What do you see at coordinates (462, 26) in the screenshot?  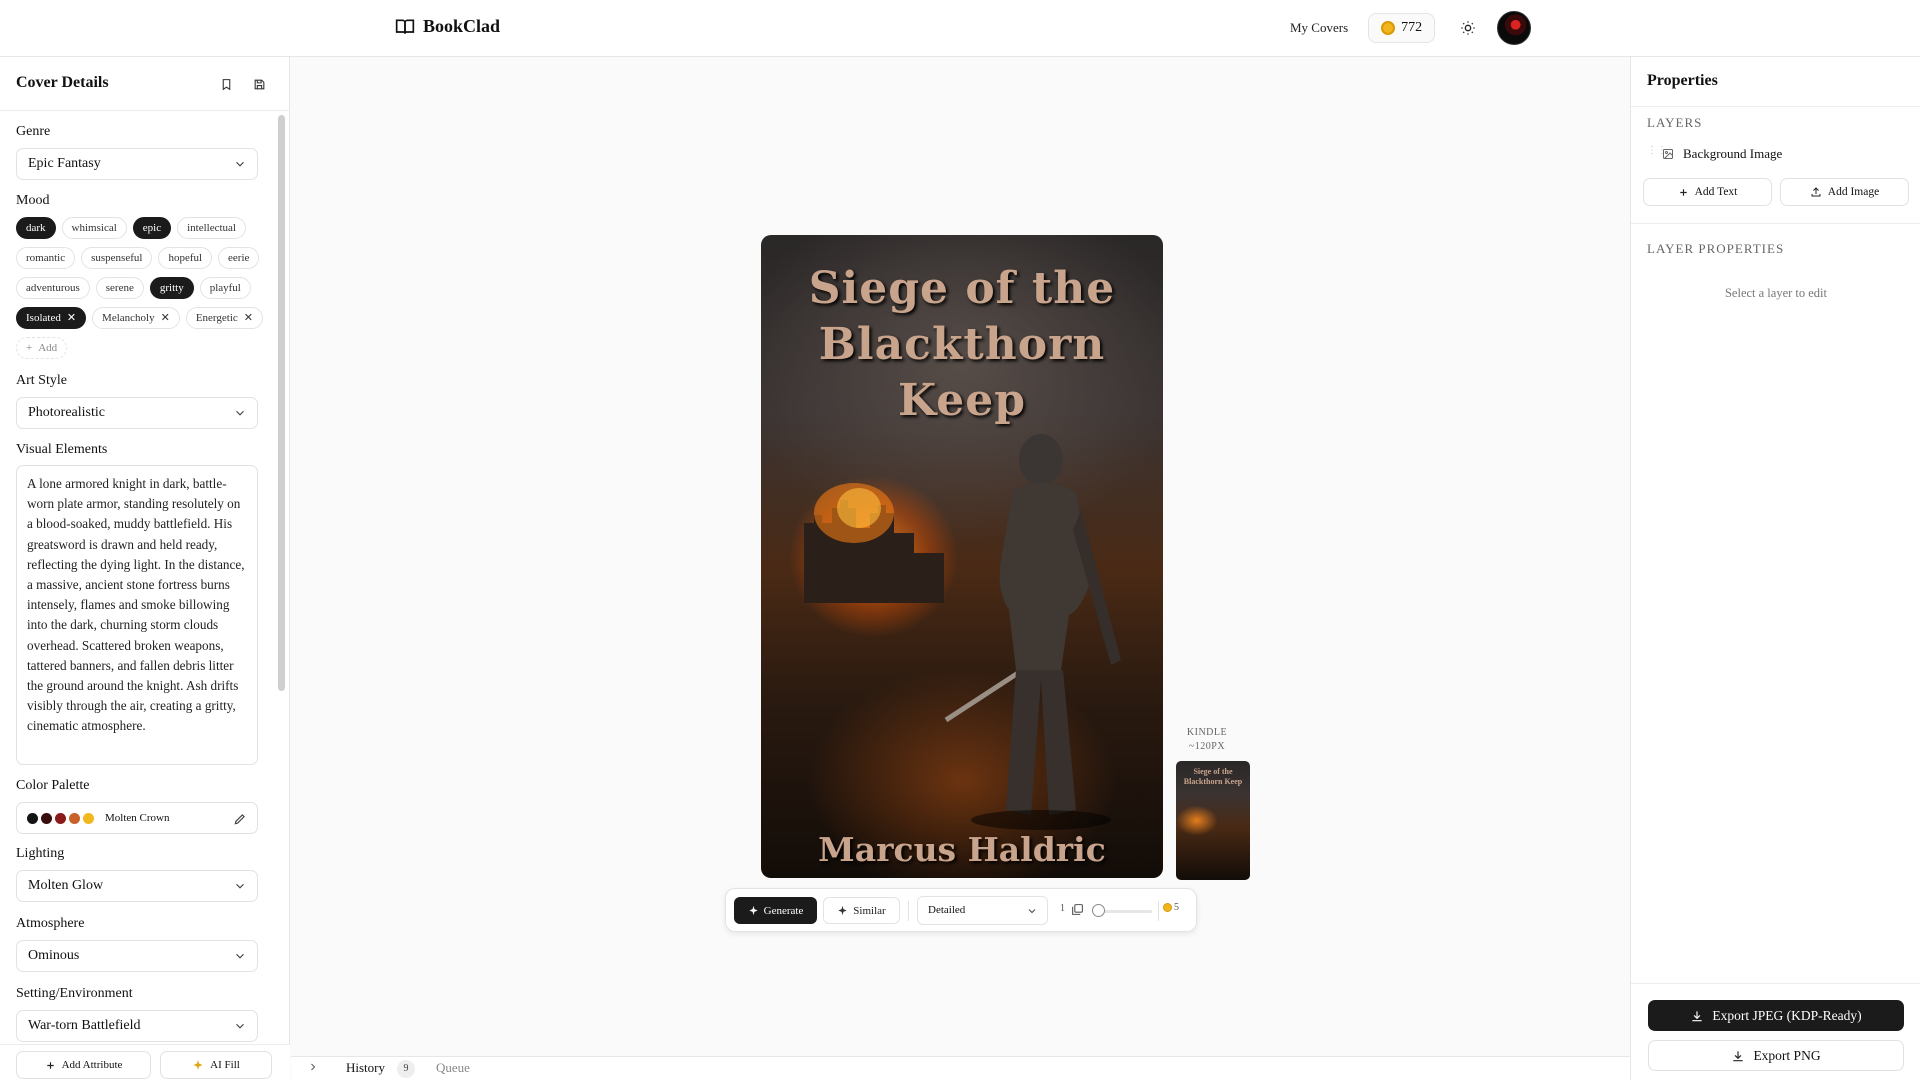 I see `app-name: BookClad` at bounding box center [462, 26].